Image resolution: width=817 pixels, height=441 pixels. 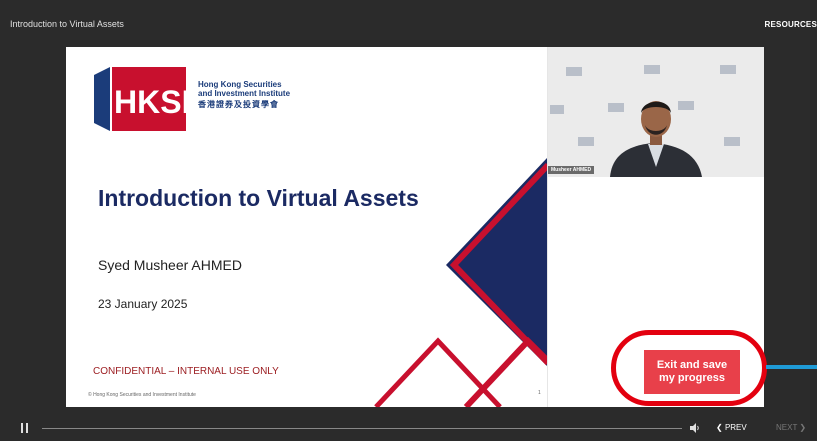 What do you see at coordinates (244, 93) in the screenshot?
I see `logo-name-en-line2: and Investment Institute` at bounding box center [244, 93].